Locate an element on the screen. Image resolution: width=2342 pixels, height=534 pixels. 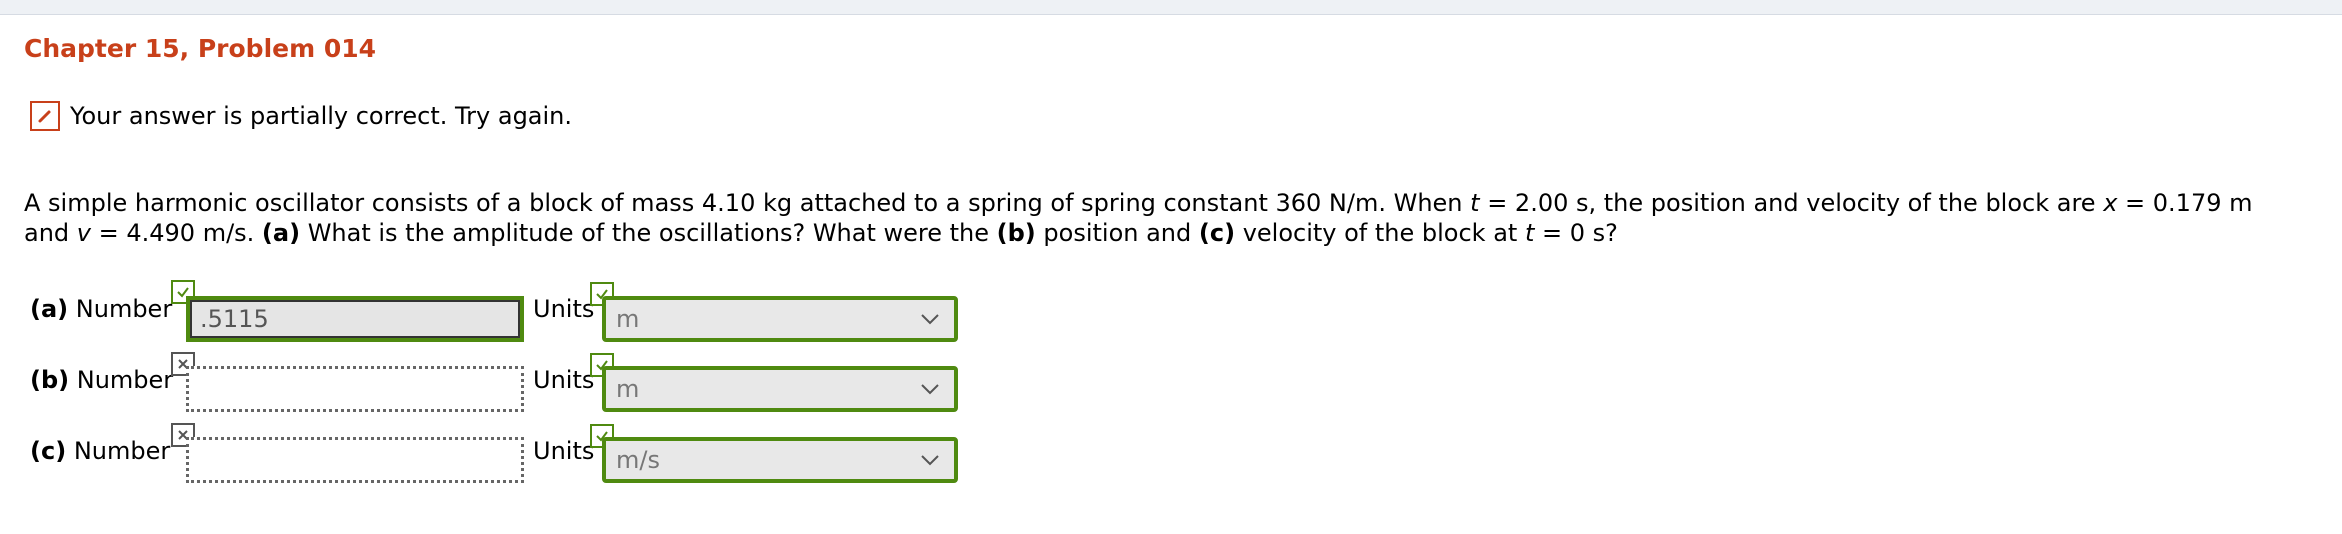
part-a-label: (a) Number is located at coordinates (101, 309).